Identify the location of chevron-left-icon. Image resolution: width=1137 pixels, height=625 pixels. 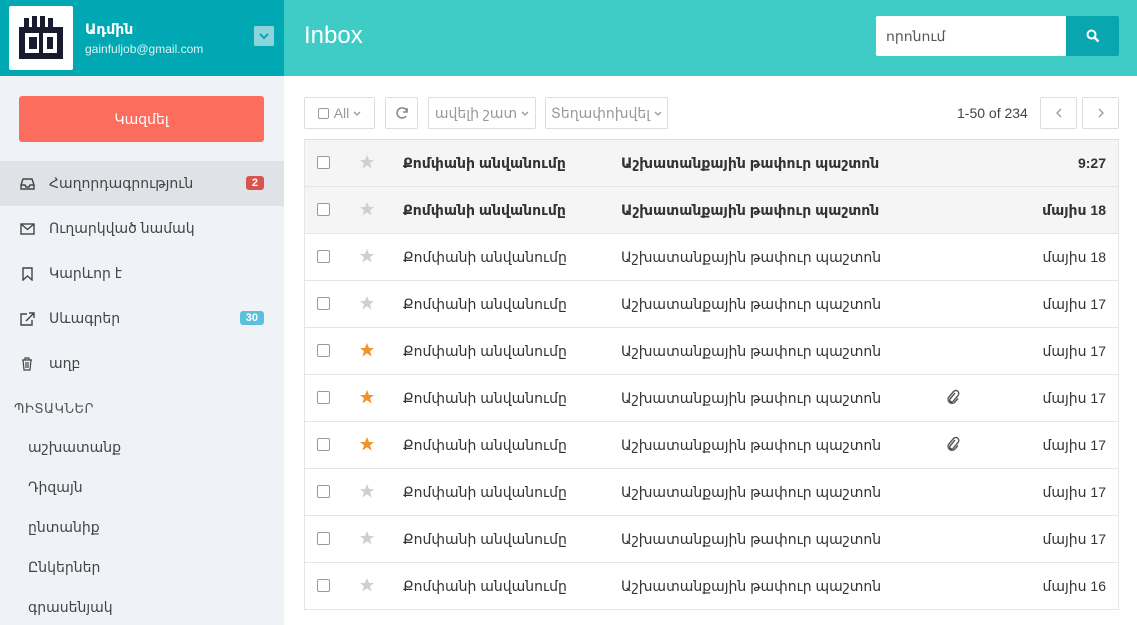
(1058, 113).